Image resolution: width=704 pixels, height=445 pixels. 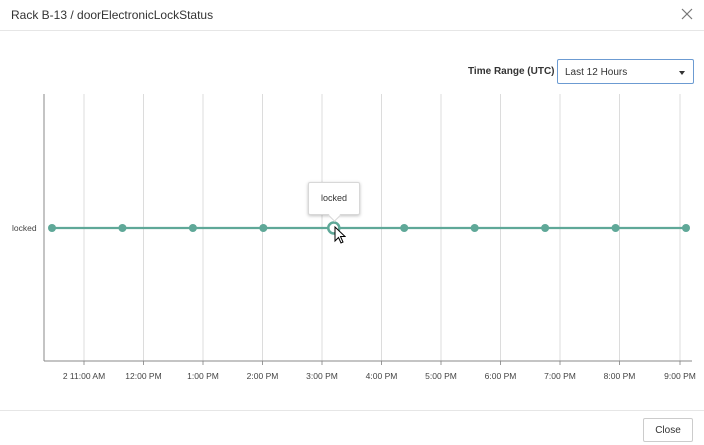 I want to click on x-tick-label: 3:00 PM, so click(x=322, y=376).